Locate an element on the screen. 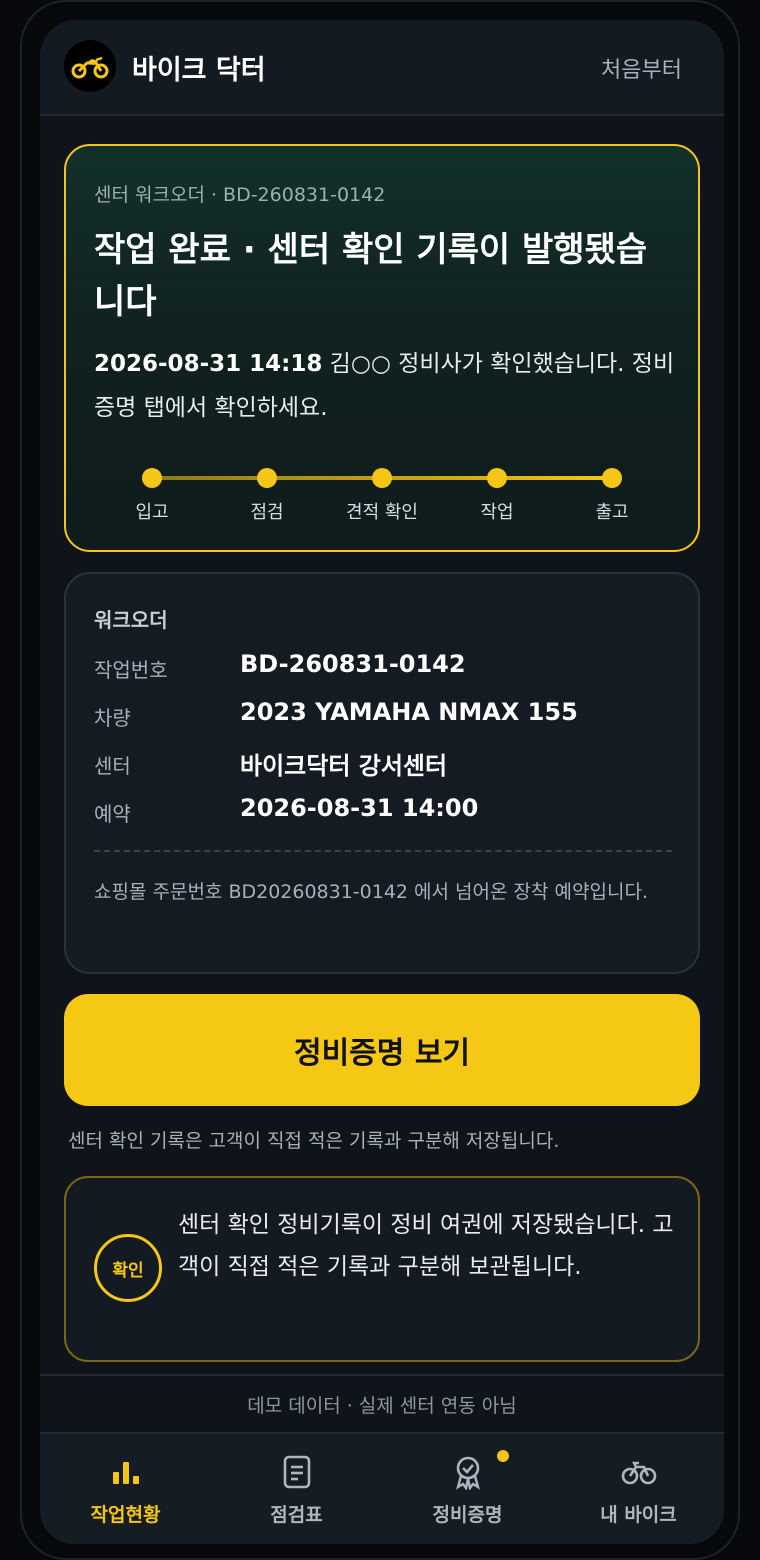  tab-certificate: 정비증명 is located at coordinates (467, 1489).